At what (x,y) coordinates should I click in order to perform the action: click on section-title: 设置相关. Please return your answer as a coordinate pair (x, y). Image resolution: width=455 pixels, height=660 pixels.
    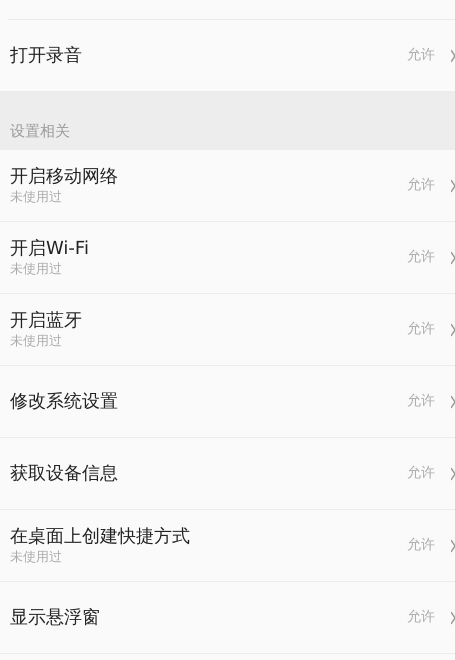
    Looking at the image, I should click on (40, 131).